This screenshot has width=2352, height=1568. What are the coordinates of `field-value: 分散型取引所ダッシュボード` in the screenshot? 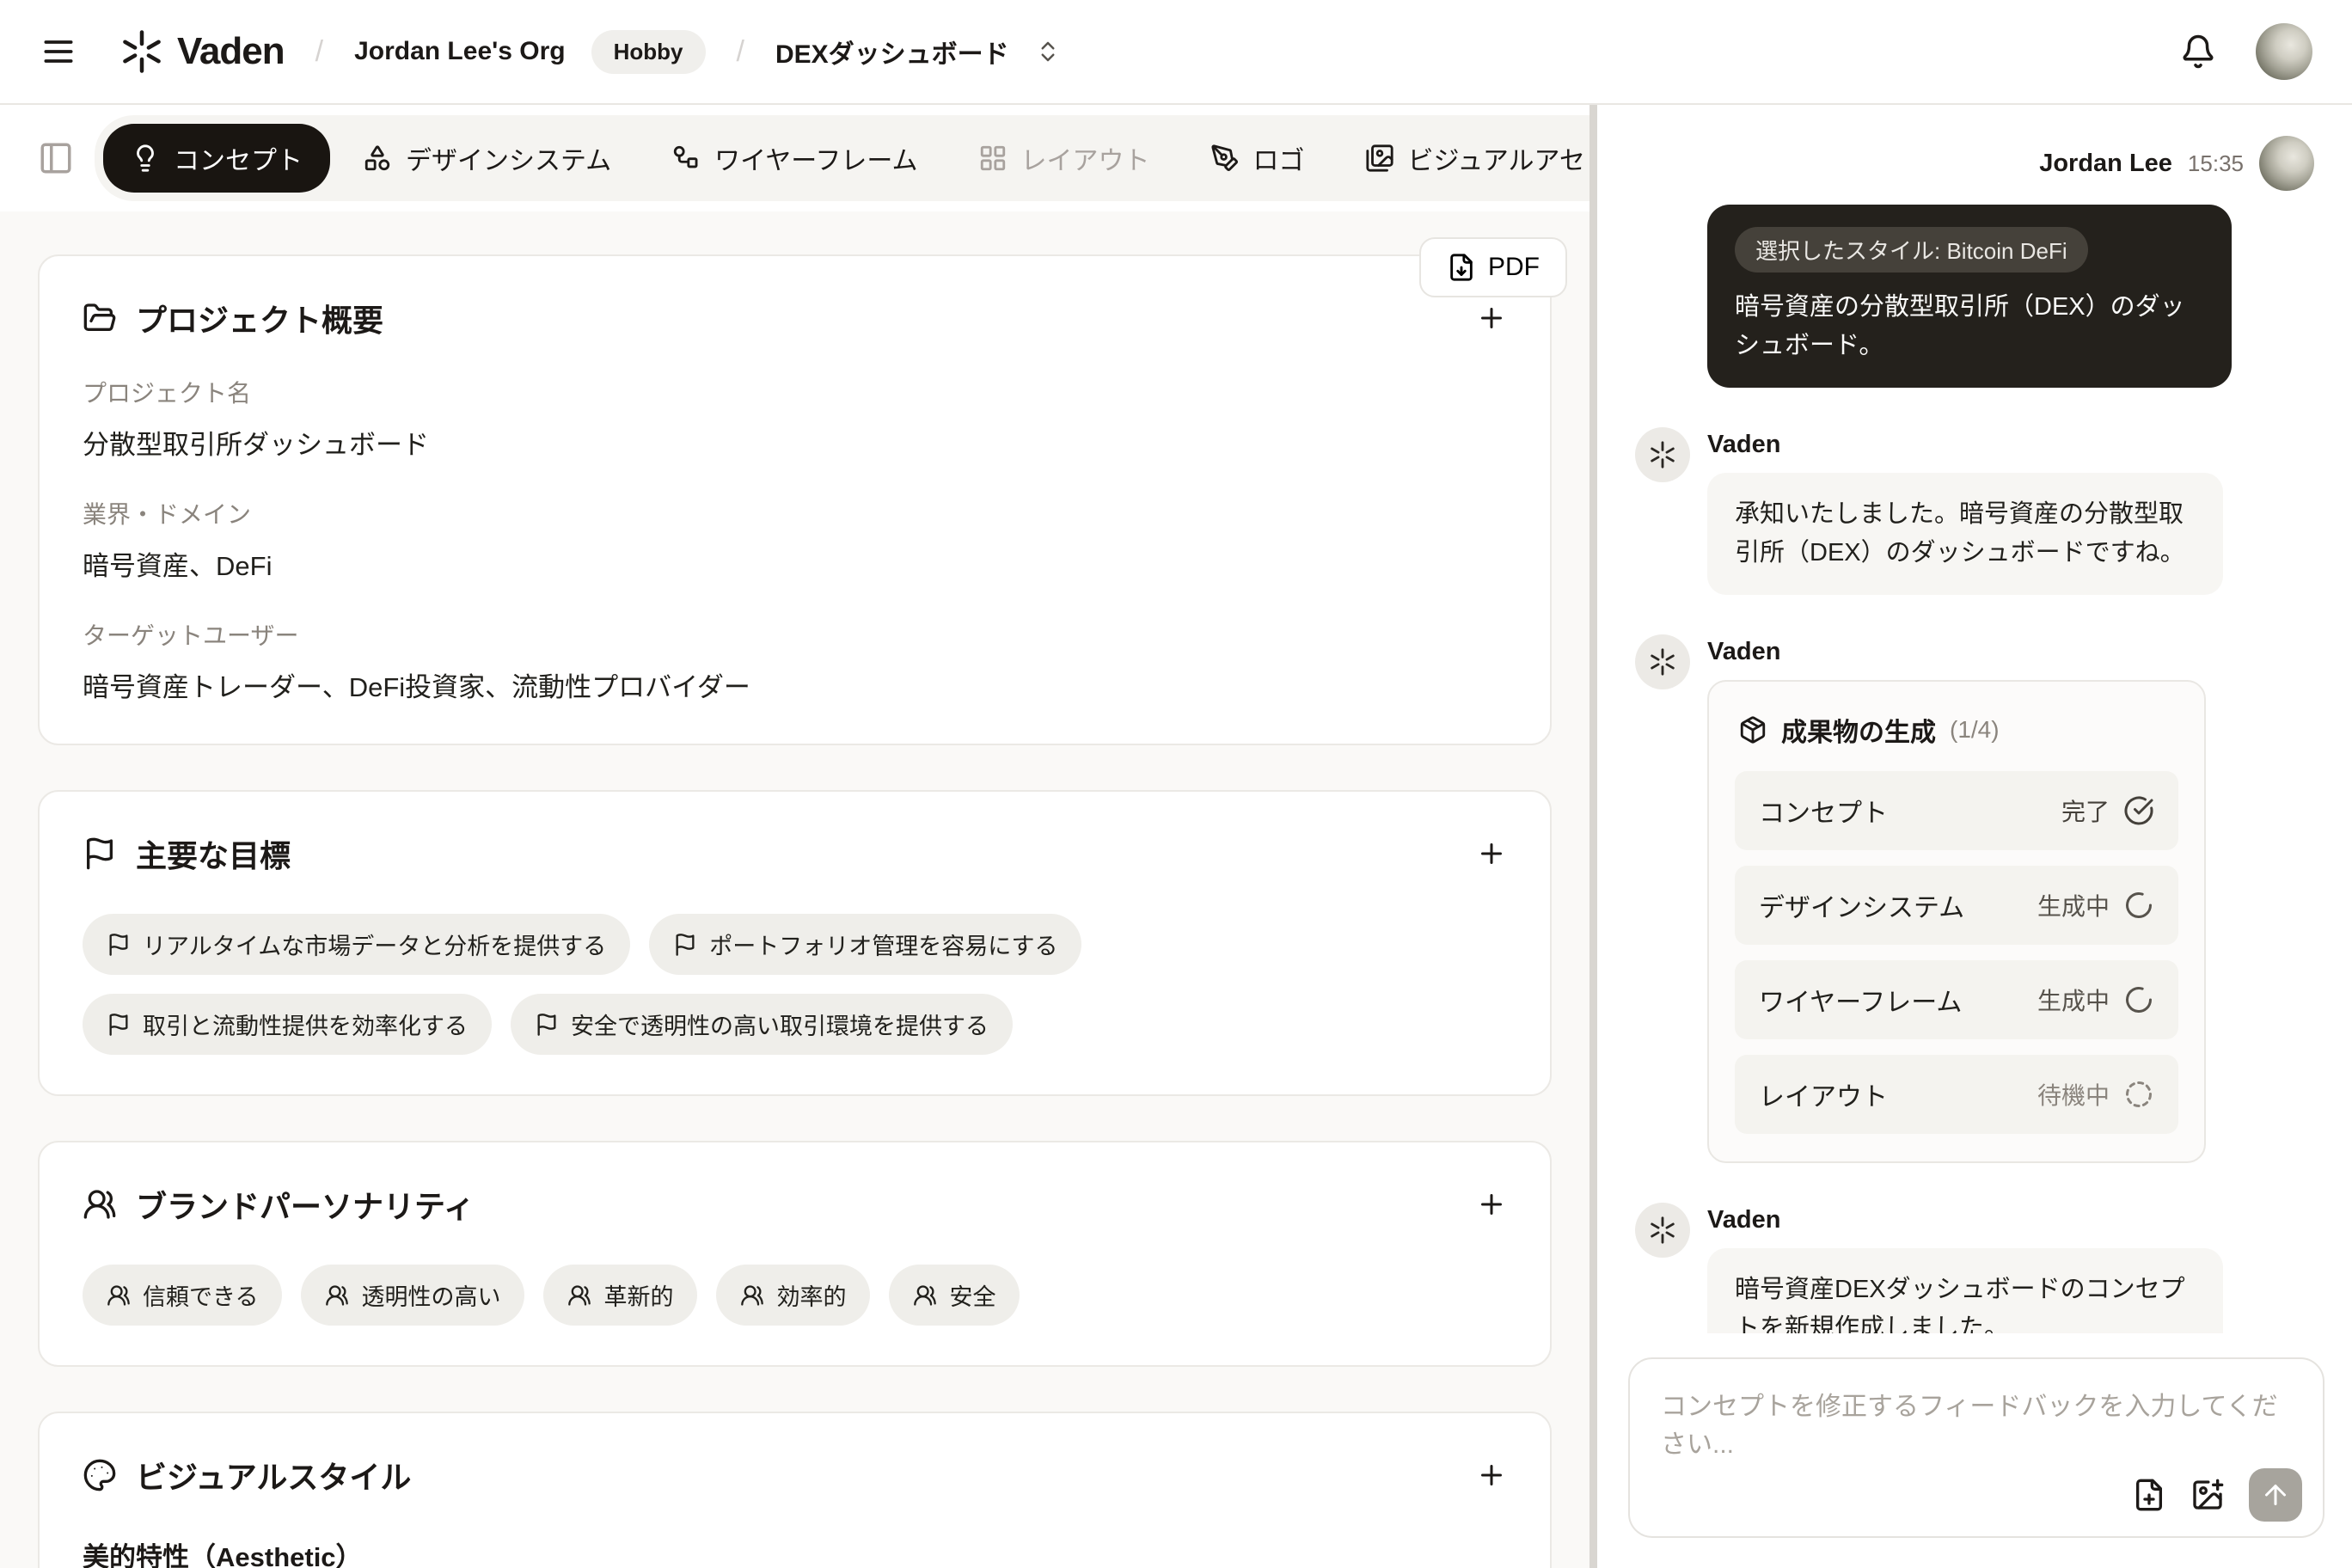 It's located at (256, 445).